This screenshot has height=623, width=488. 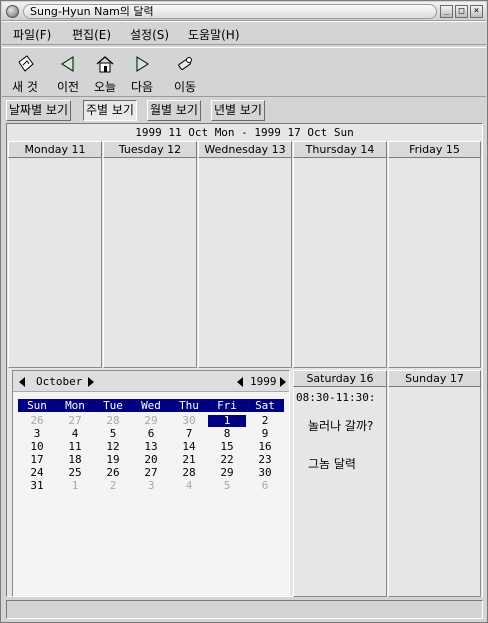 I want to click on prev-button: 이전, so click(x=68, y=74).